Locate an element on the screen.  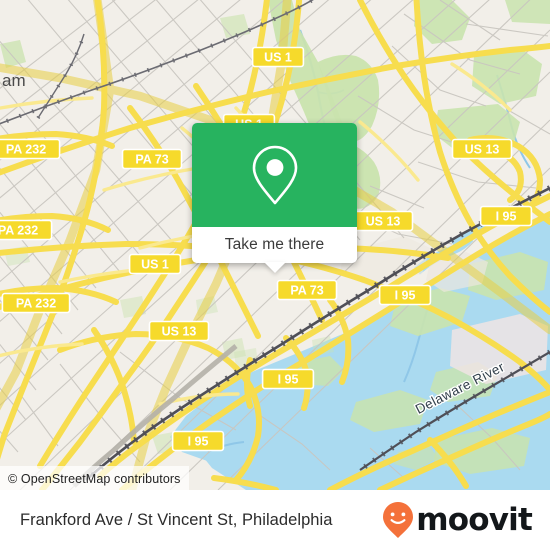
moovit-logo: moovit is located at coordinates (457, 520).